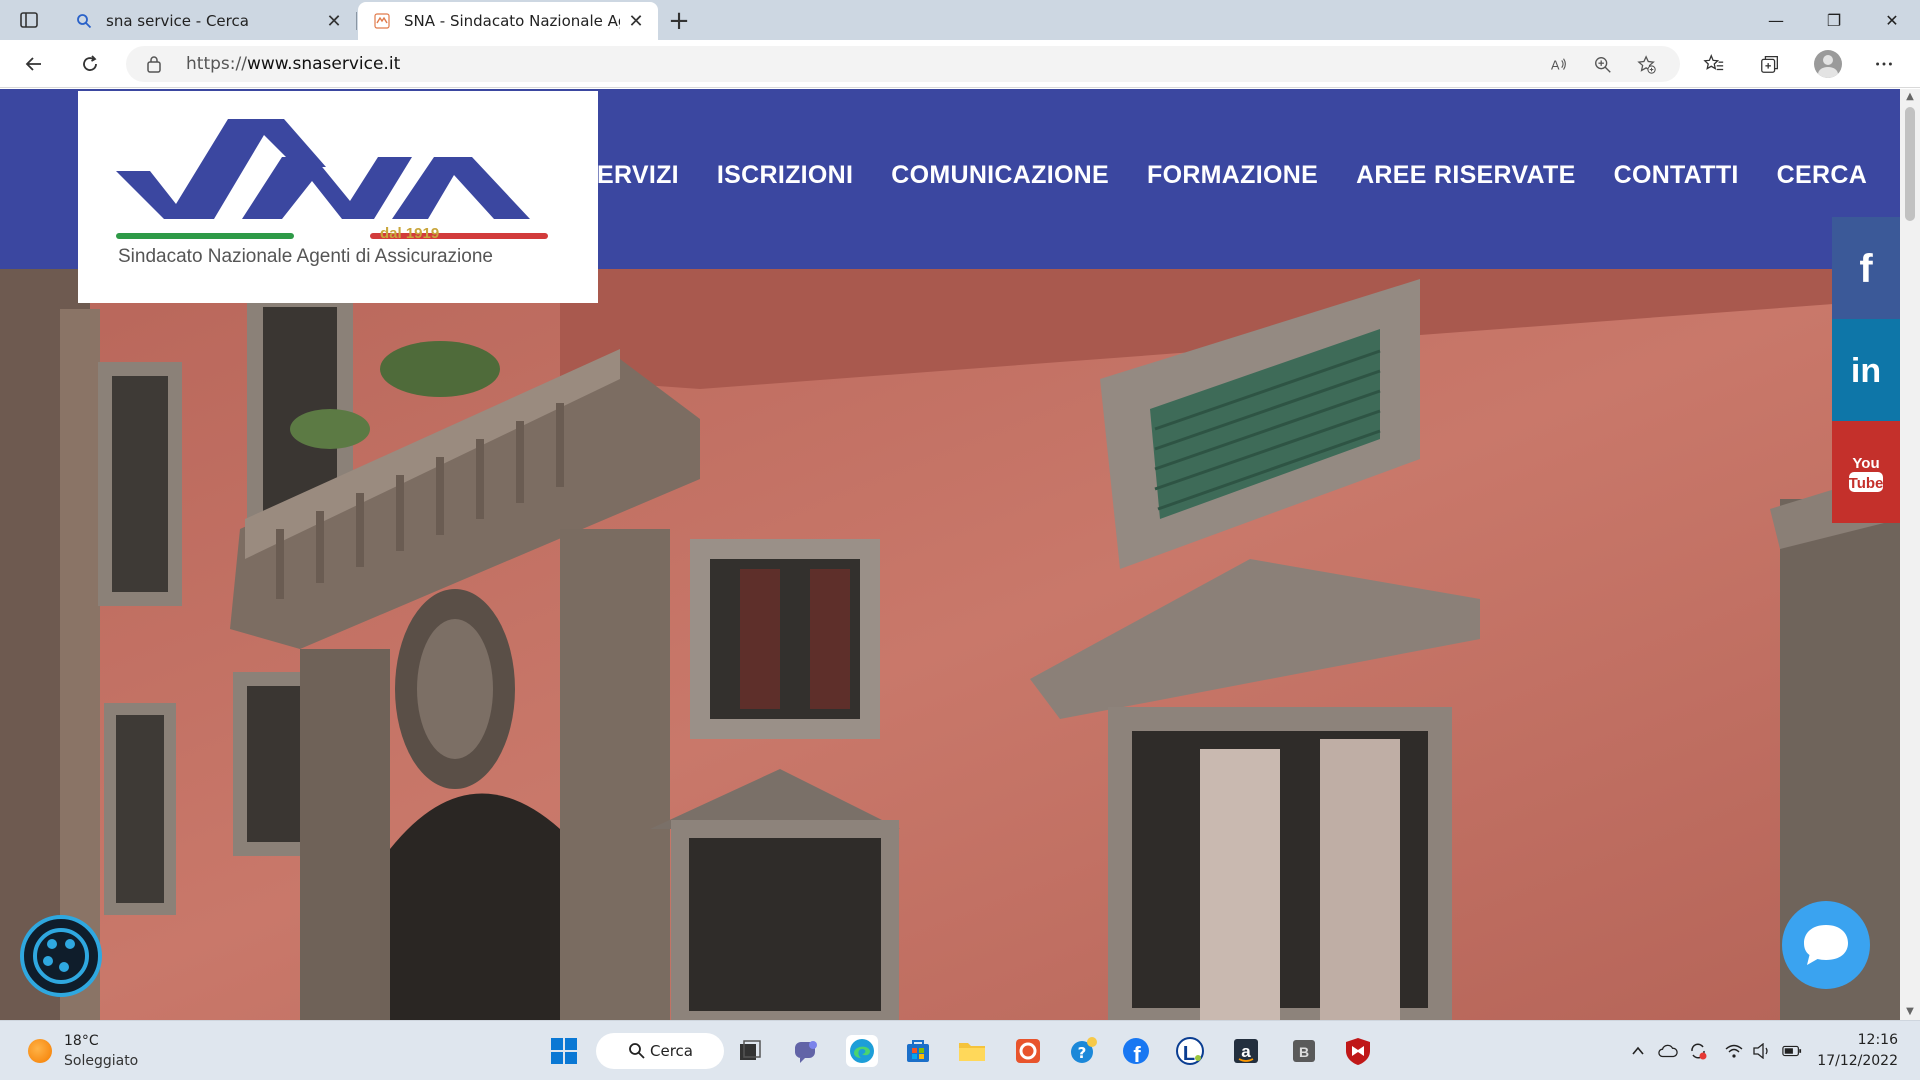 The image size is (1920, 1080). I want to click on page-scrollbar: ▲ ▼, so click(1910, 554).